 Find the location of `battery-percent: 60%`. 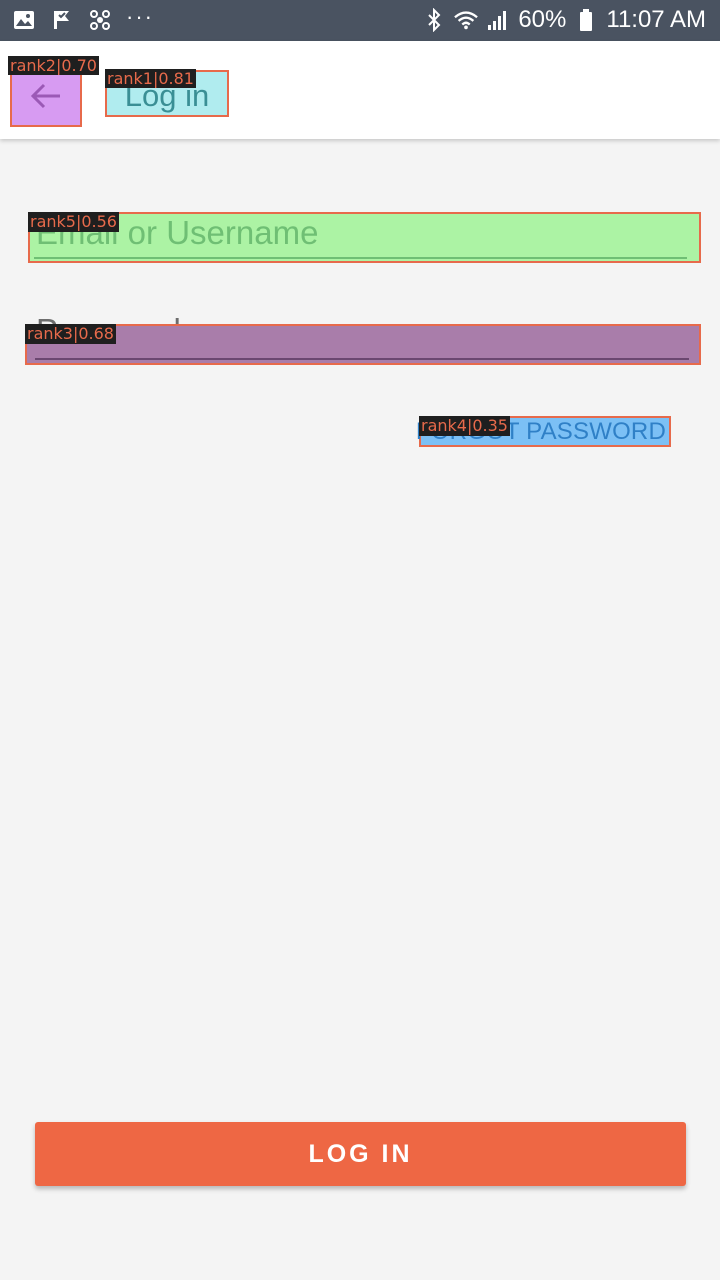

battery-percent: 60% is located at coordinates (542, 19).